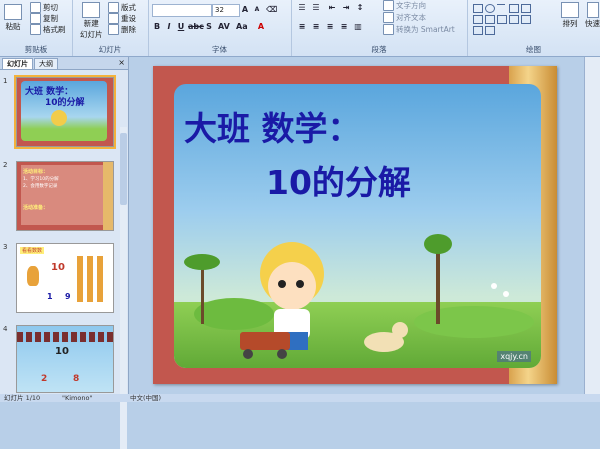 This screenshot has width=600, height=449. I want to click on oval-shape-icon, so click(490, 8).